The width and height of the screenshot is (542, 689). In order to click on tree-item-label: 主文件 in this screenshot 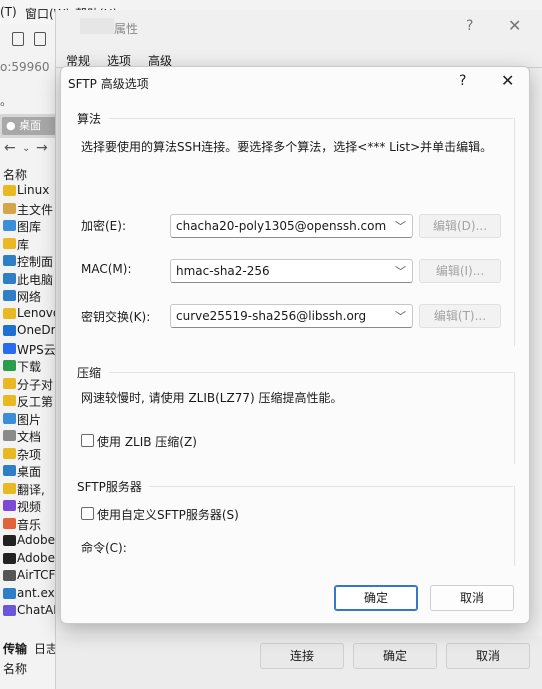, I will do `click(35, 209)`.